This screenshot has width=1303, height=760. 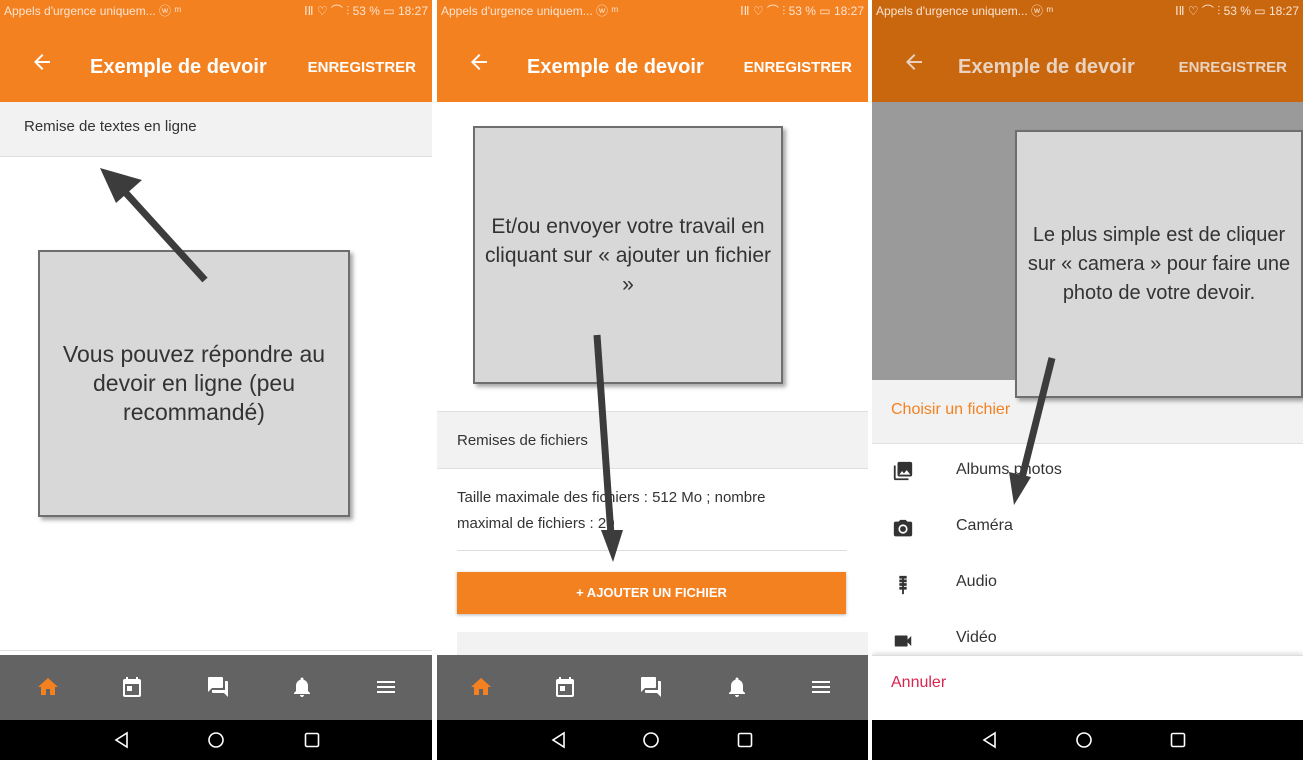 What do you see at coordinates (110, 126) in the screenshot?
I see `online-text-section-label: Remise de textes en ligne` at bounding box center [110, 126].